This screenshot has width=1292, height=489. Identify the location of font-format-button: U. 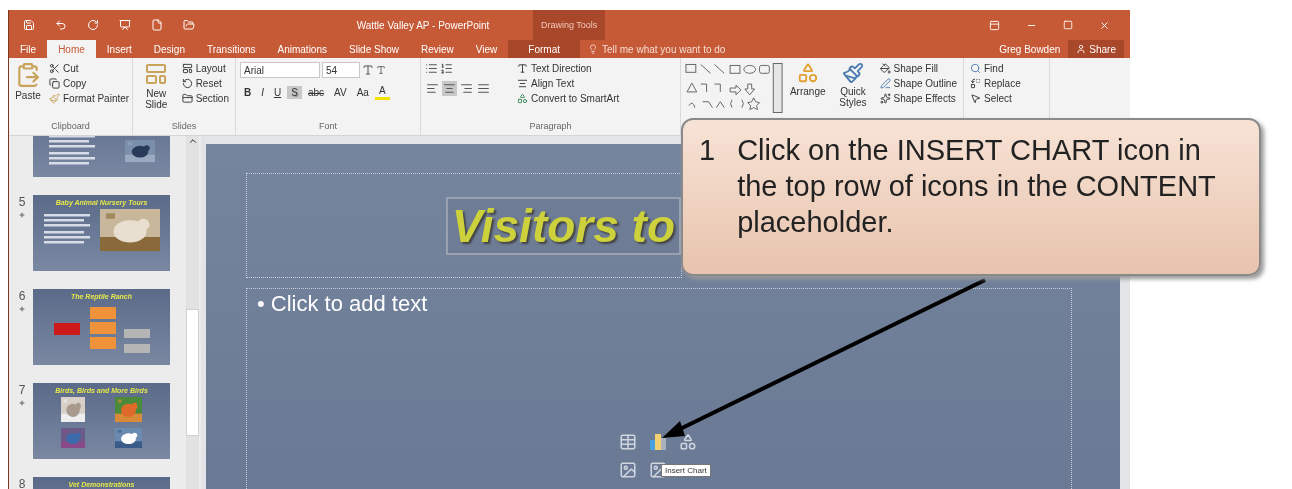
(278, 92).